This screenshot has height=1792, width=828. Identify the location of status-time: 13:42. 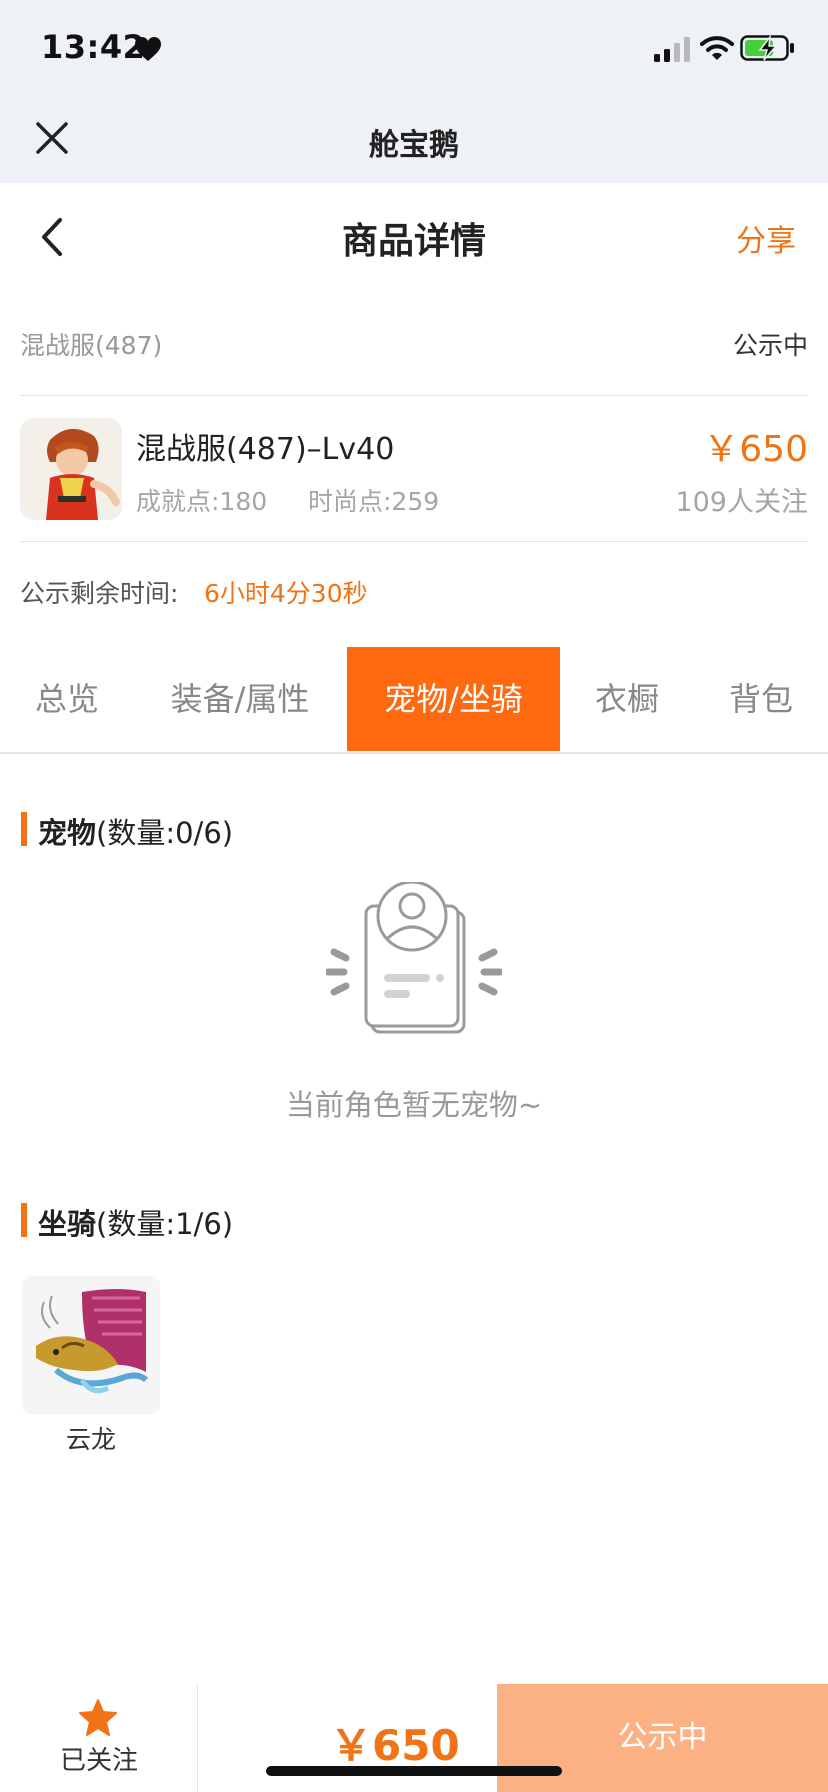
(93, 47).